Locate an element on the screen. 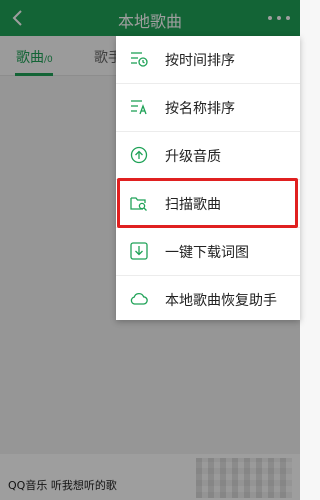  menu-item-sort-by-name: 按名称排序 is located at coordinates (208, 107).